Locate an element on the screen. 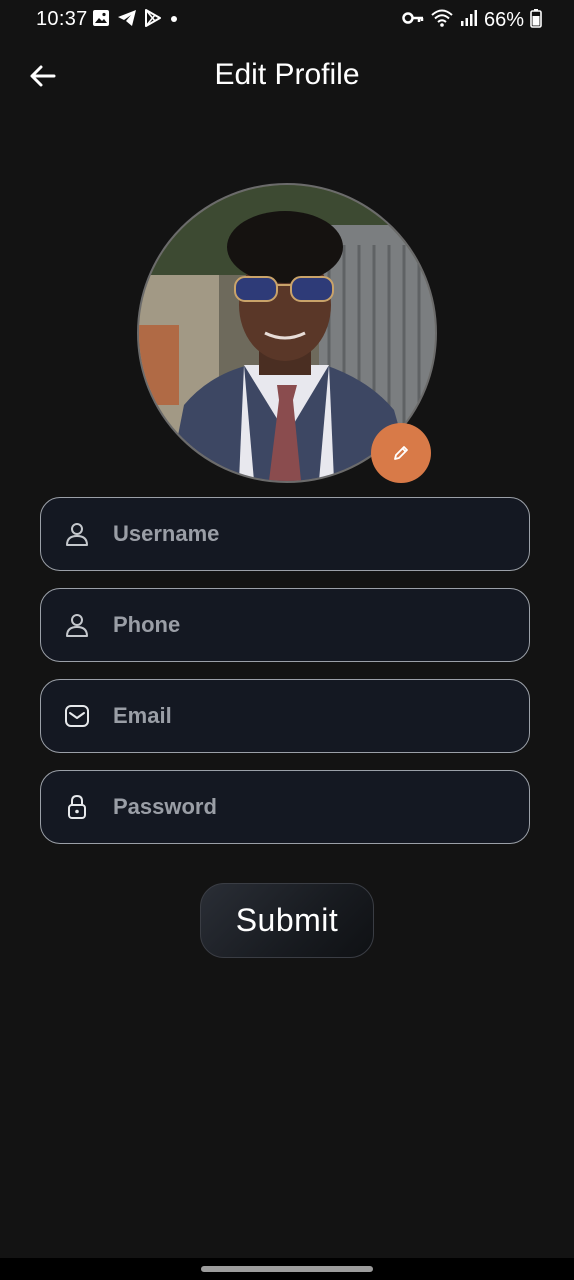  status-notification-icons is located at coordinates (135, 20).